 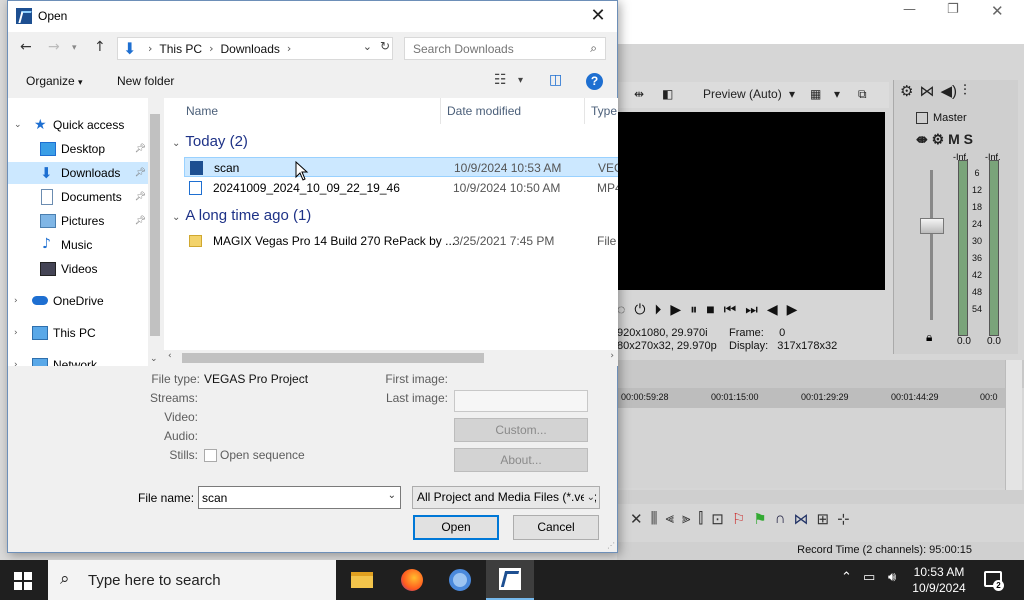 What do you see at coordinates (636, 519) in the screenshot?
I see `delete-icon: ✕` at bounding box center [636, 519].